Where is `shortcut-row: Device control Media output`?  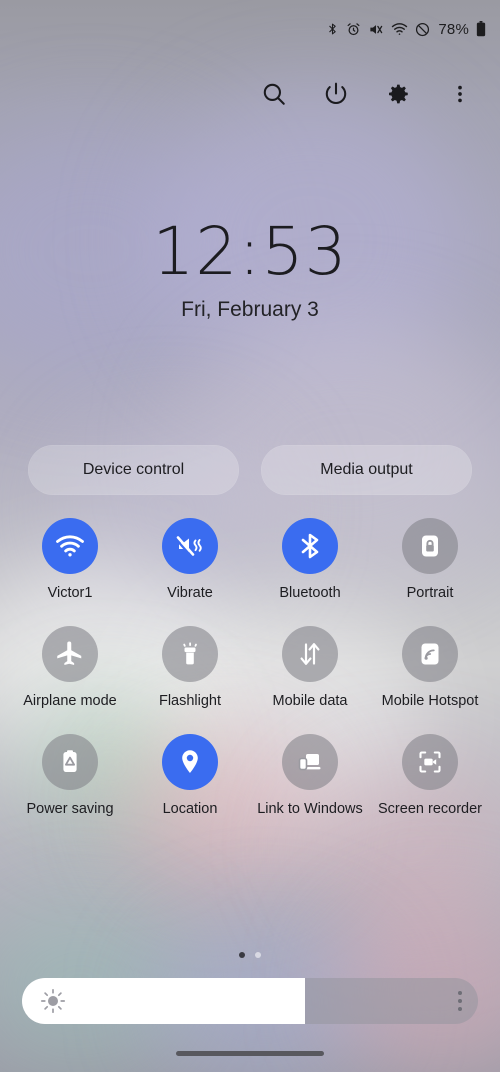 shortcut-row: Device control Media output is located at coordinates (250, 470).